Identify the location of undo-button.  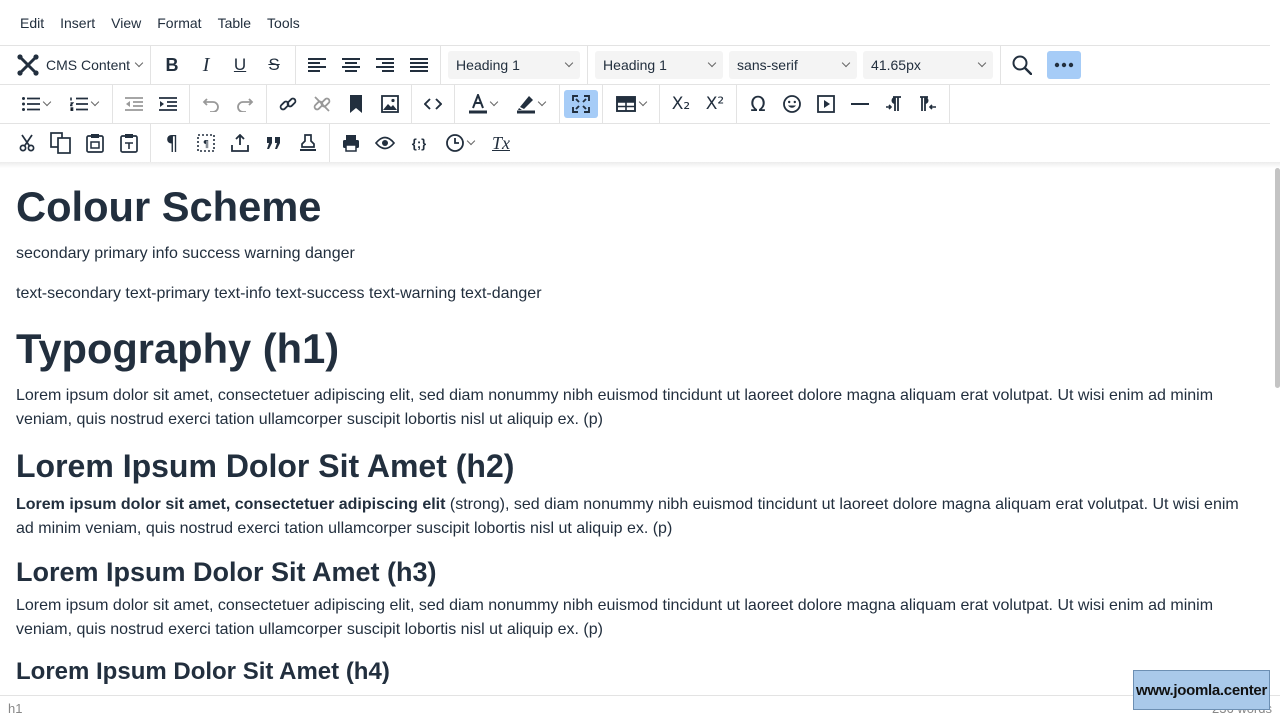
(211, 104).